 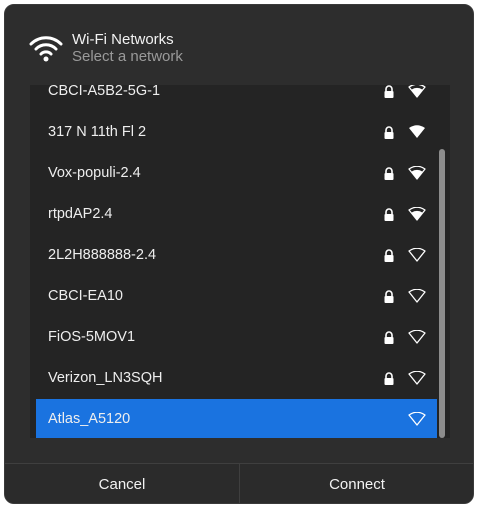 What do you see at coordinates (236, 296) in the screenshot?
I see `network-row: CBCI-EA10` at bounding box center [236, 296].